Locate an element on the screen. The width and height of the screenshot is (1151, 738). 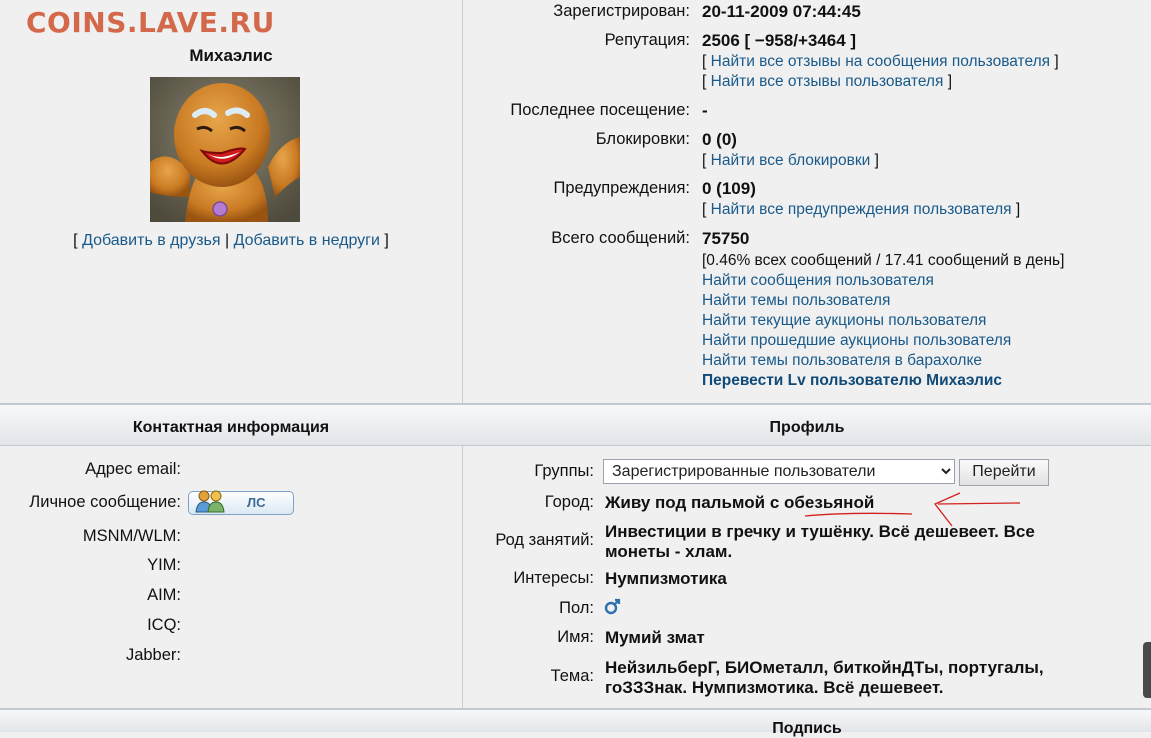
find-past-auctions-link: Найти прошедшие аукционы пользователя is located at coordinates (856, 341).